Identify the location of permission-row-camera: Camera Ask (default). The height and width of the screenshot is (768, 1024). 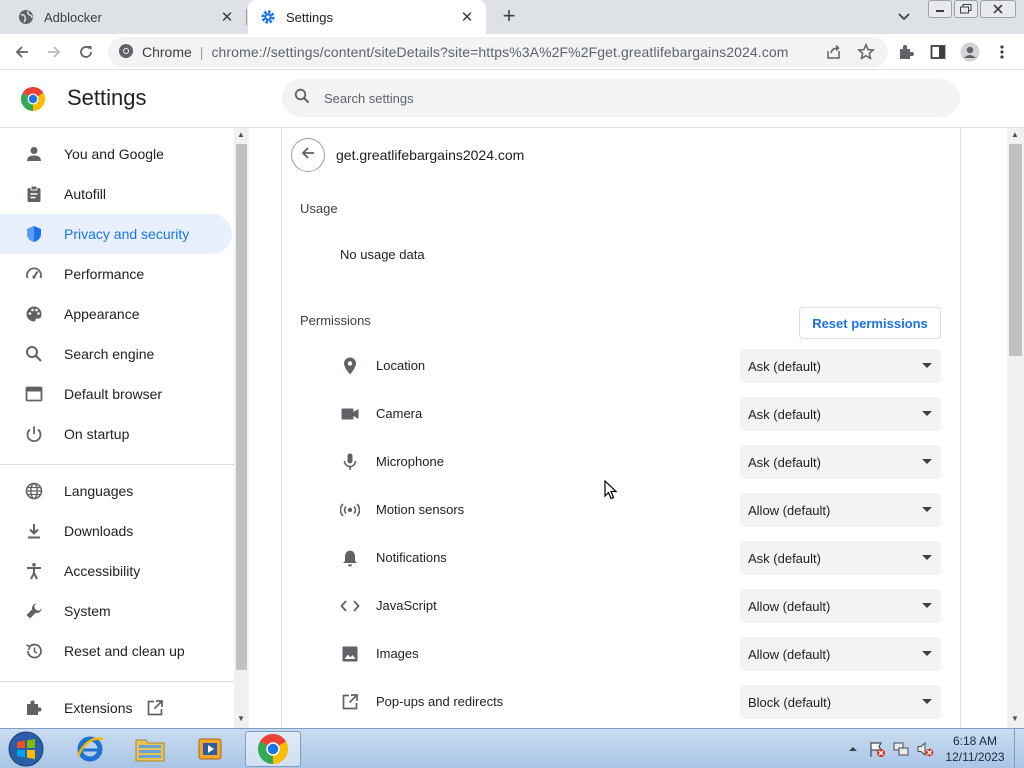
(620, 414).